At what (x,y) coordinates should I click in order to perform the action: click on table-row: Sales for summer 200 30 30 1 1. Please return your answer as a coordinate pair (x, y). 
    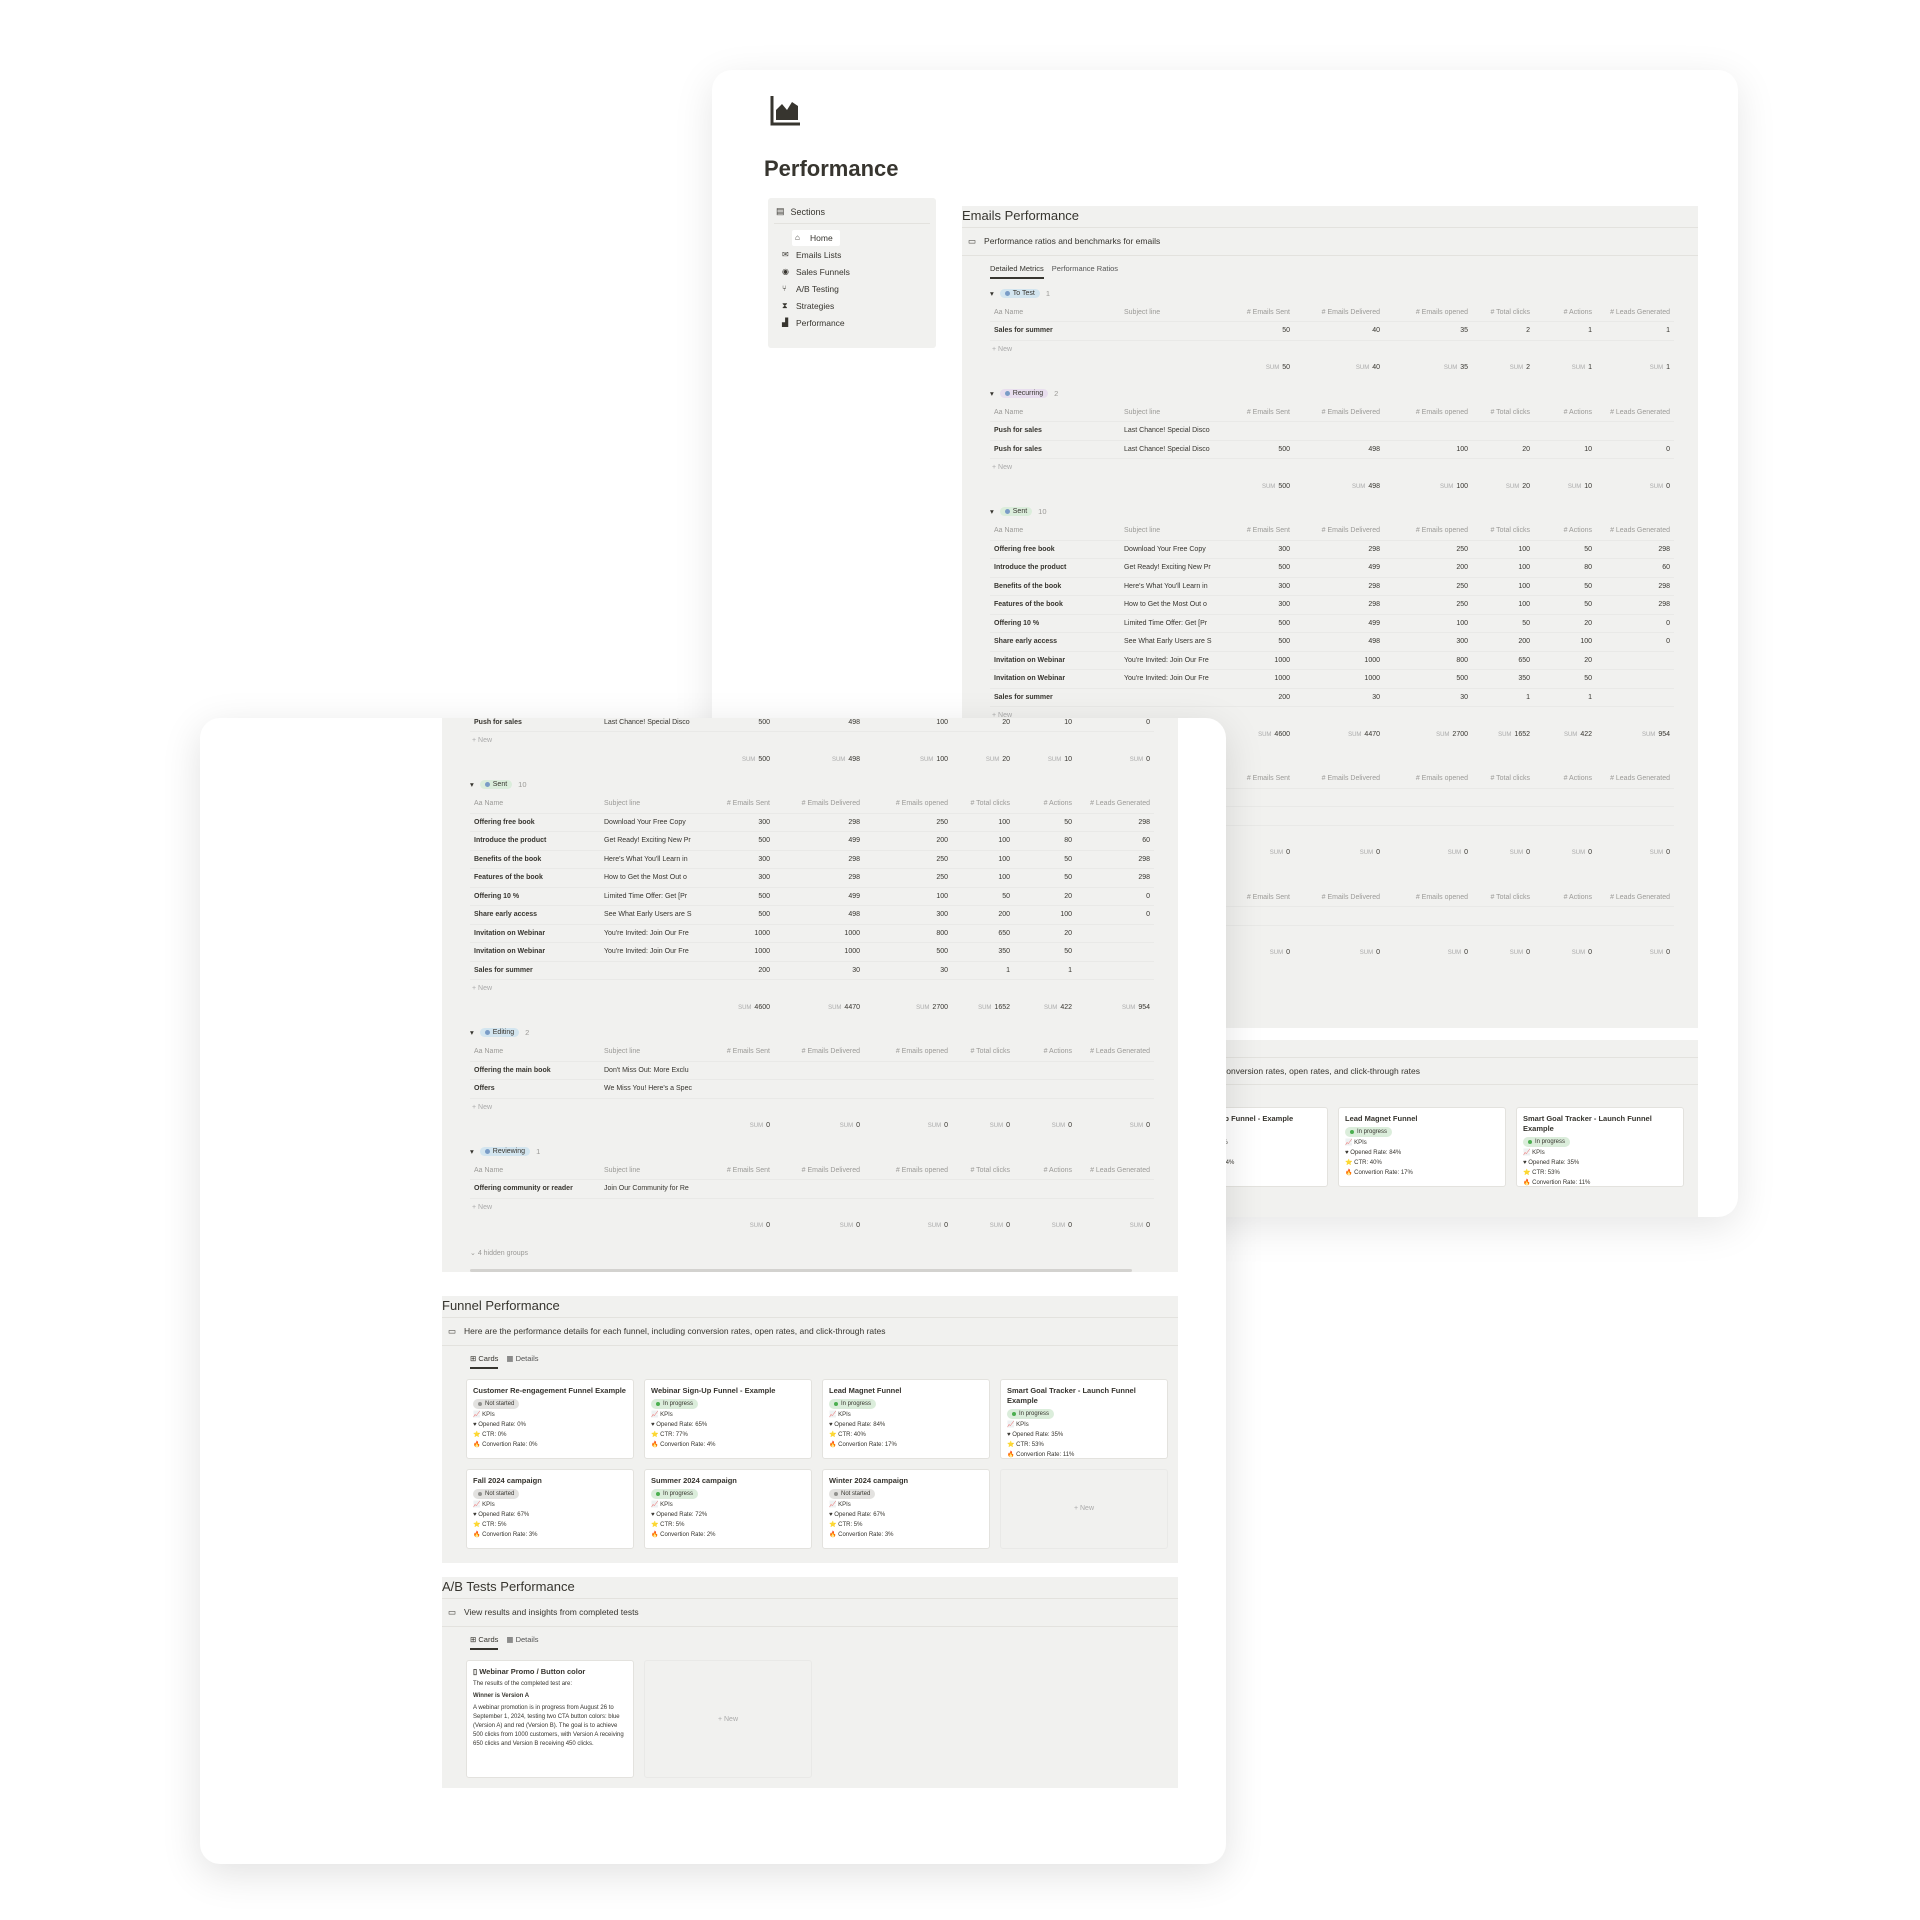
    Looking at the image, I should click on (812, 970).